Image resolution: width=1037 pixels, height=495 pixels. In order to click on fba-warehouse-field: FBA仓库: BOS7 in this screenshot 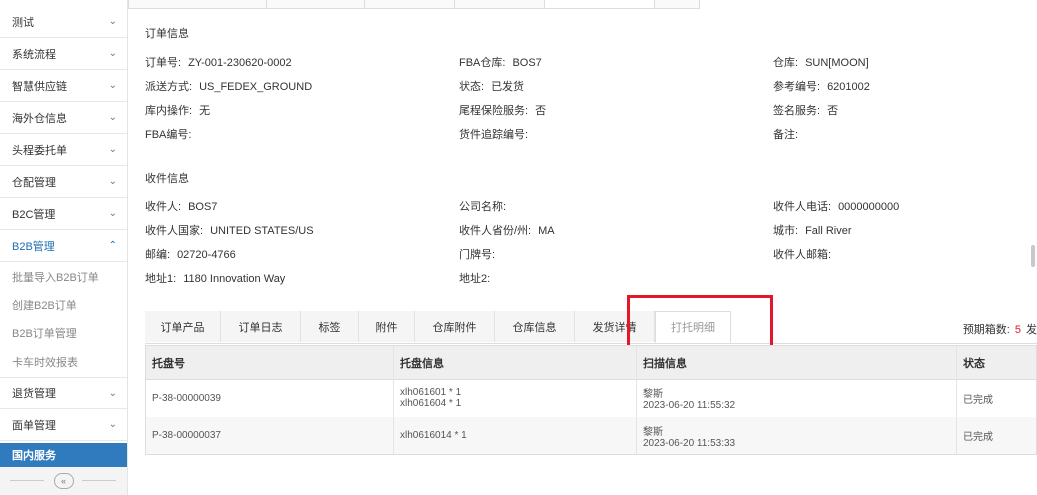, I will do `click(500, 62)`.